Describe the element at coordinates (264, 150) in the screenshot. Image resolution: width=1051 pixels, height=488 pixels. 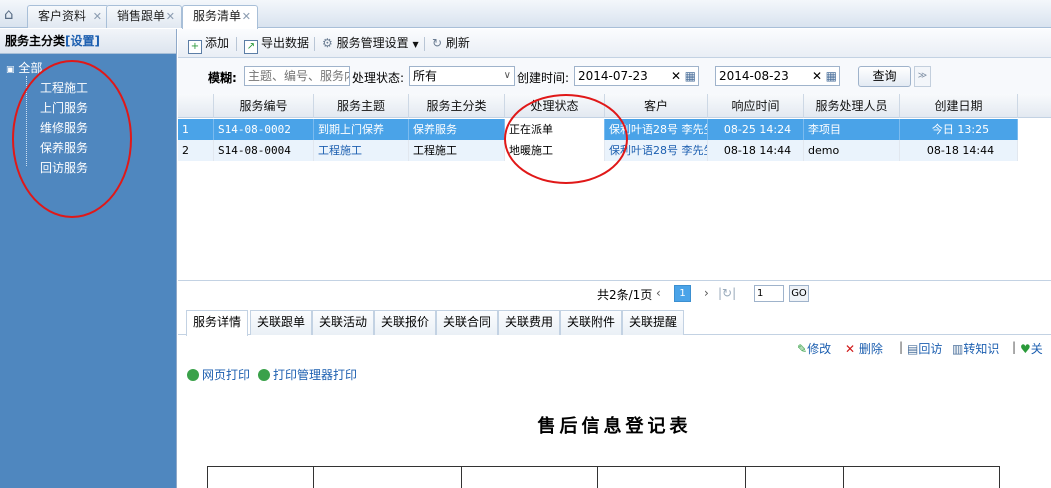
I see `table-cell: S14-08-0004` at that location.